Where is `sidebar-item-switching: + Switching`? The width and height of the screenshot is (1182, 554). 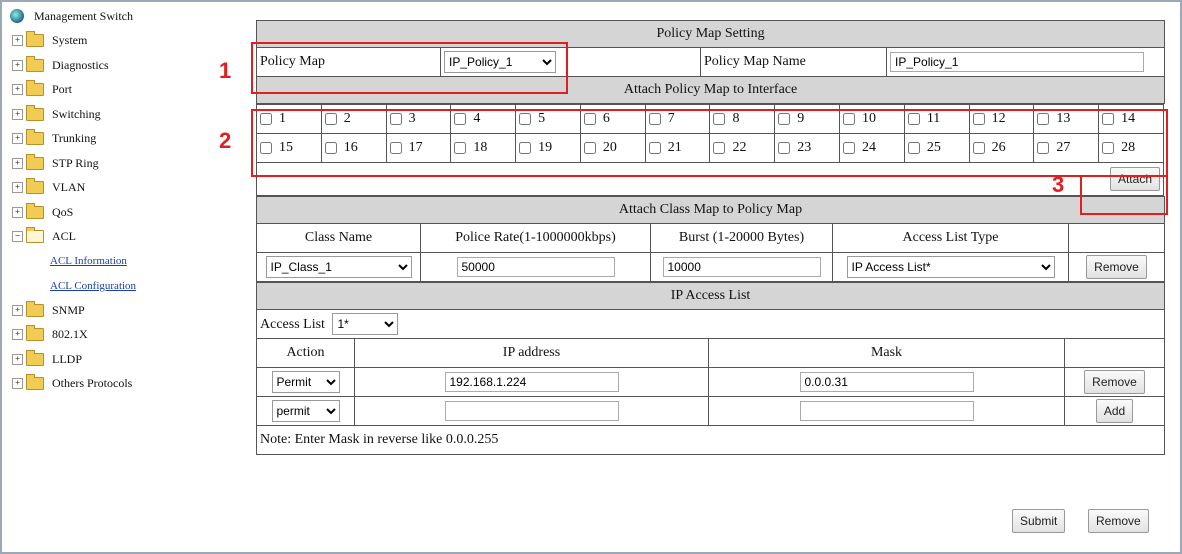 sidebar-item-switching: + Switching is located at coordinates (122, 114).